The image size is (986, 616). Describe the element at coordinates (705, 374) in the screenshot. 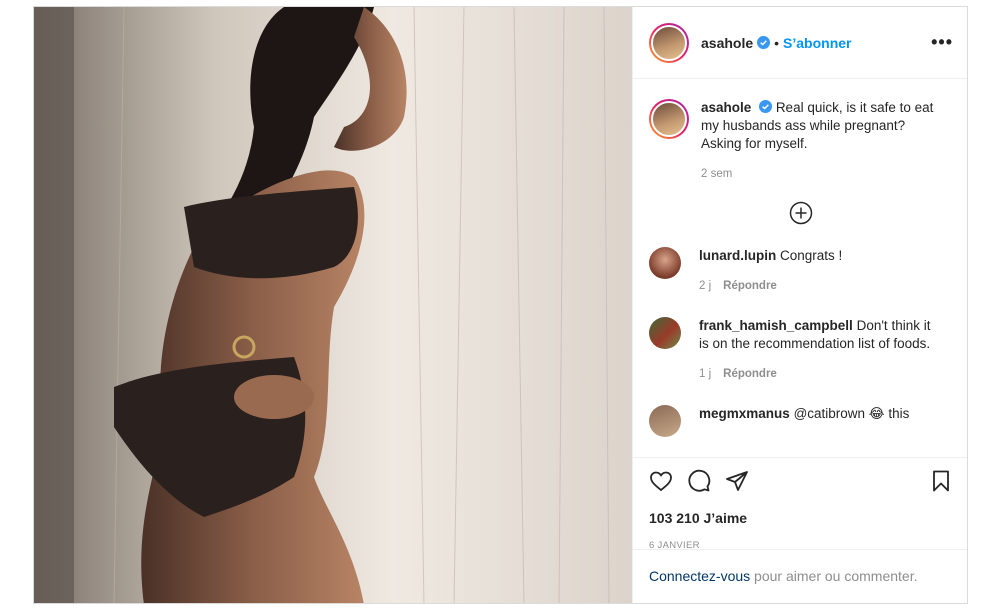

I see `comment-time: 1 j` at that location.